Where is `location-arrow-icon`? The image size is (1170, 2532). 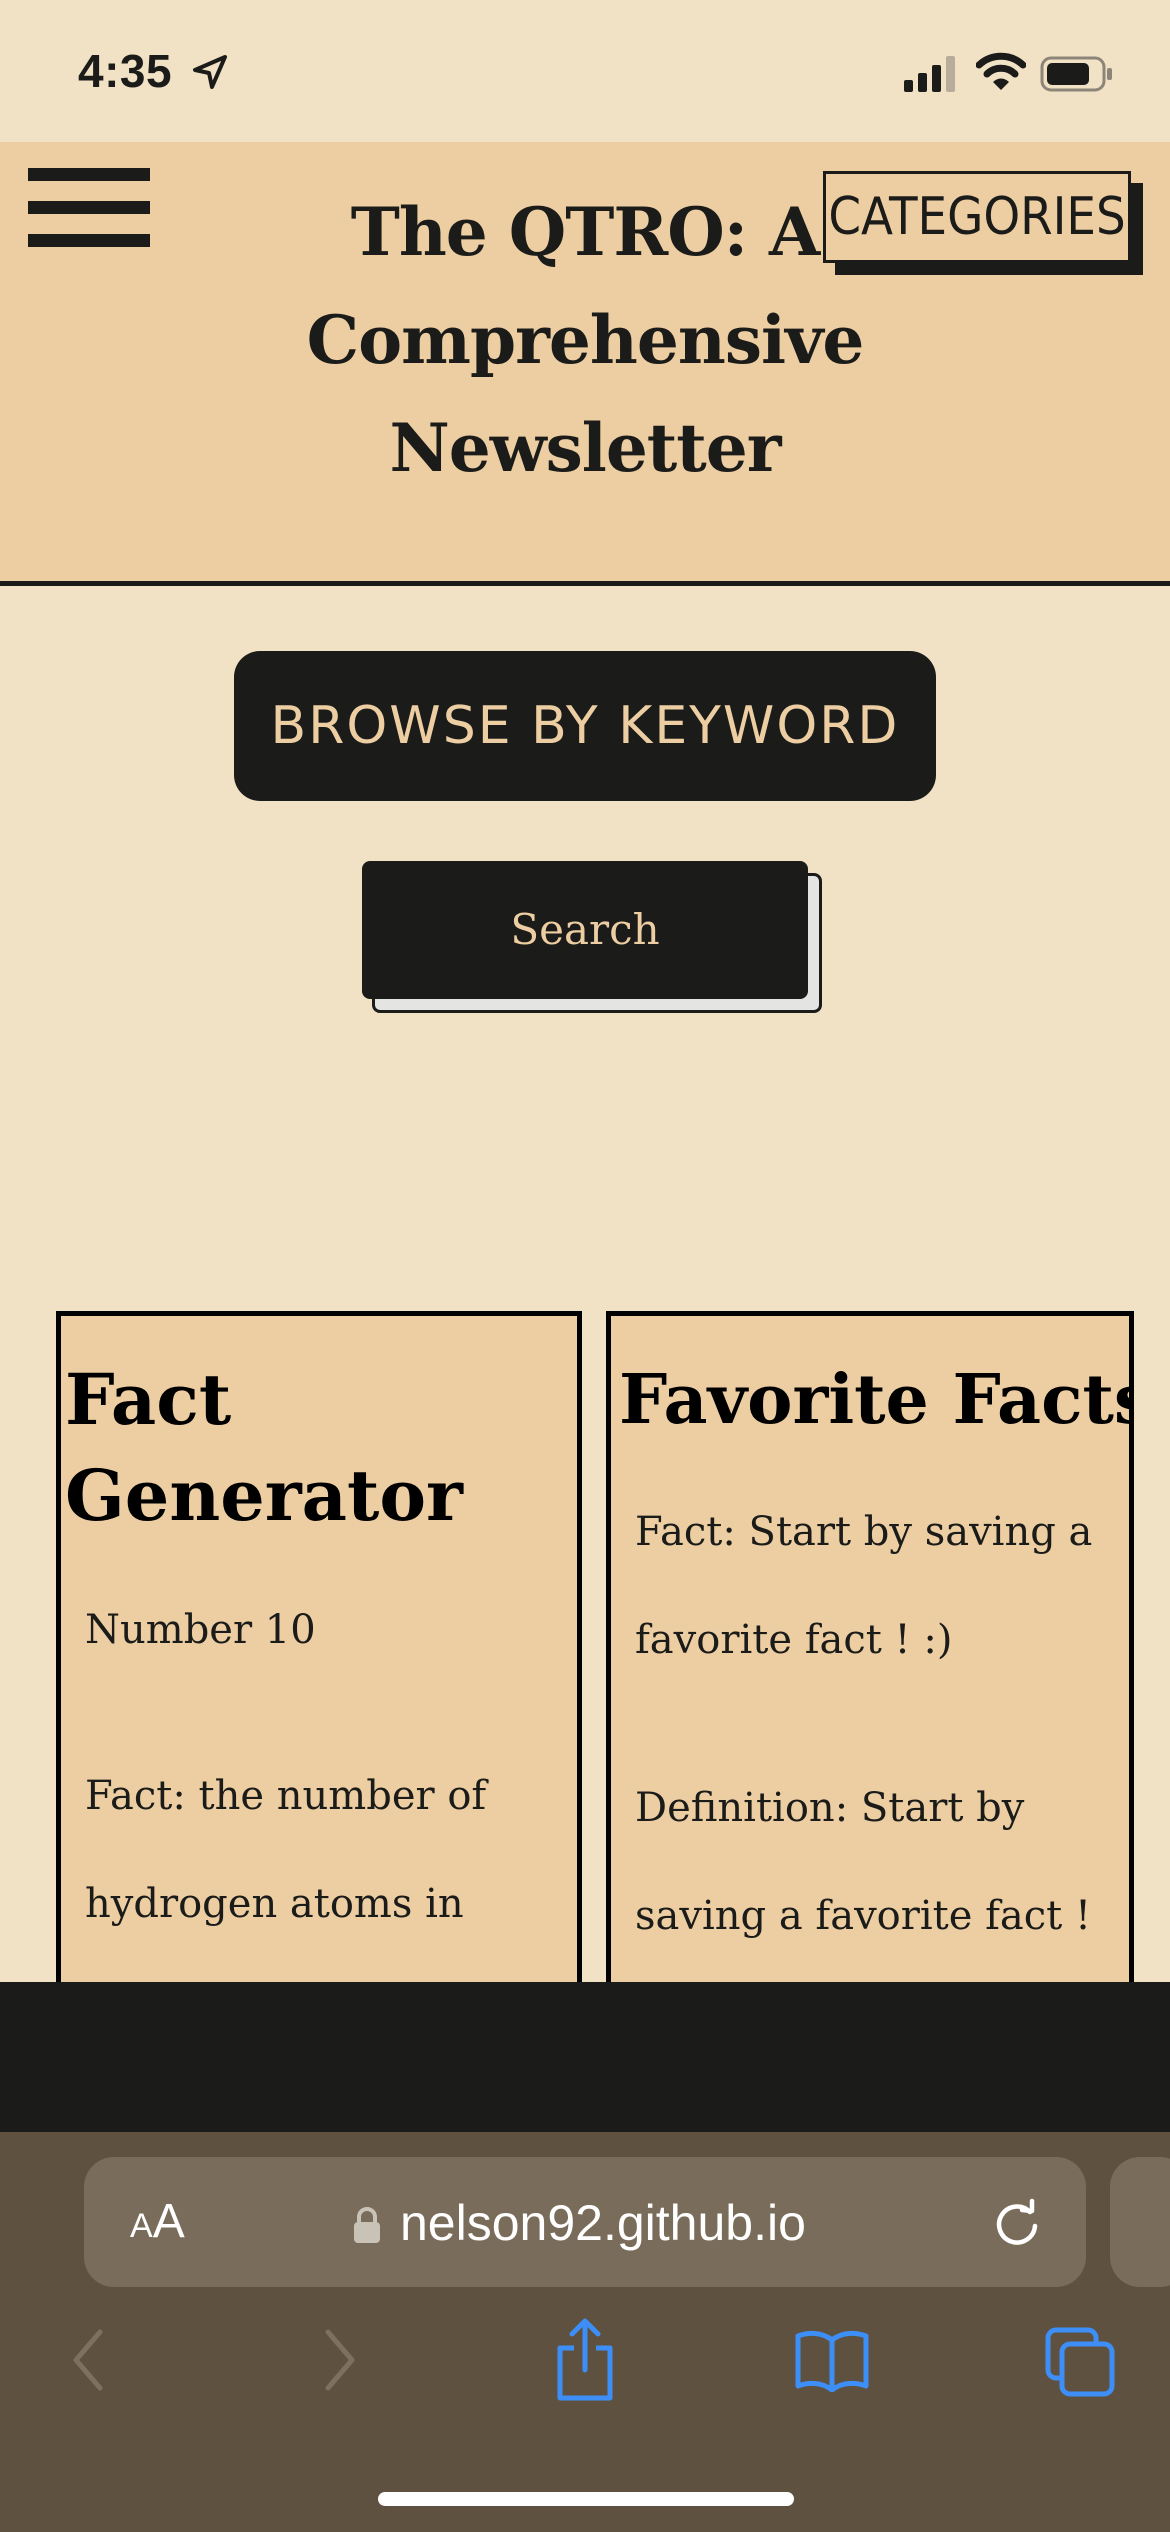
location-arrow-icon is located at coordinates (210, 72).